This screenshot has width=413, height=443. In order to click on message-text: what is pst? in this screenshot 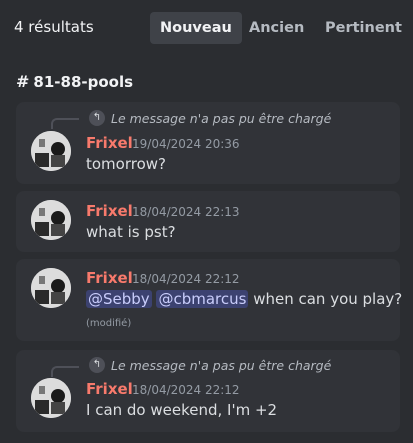, I will do `click(131, 232)`.